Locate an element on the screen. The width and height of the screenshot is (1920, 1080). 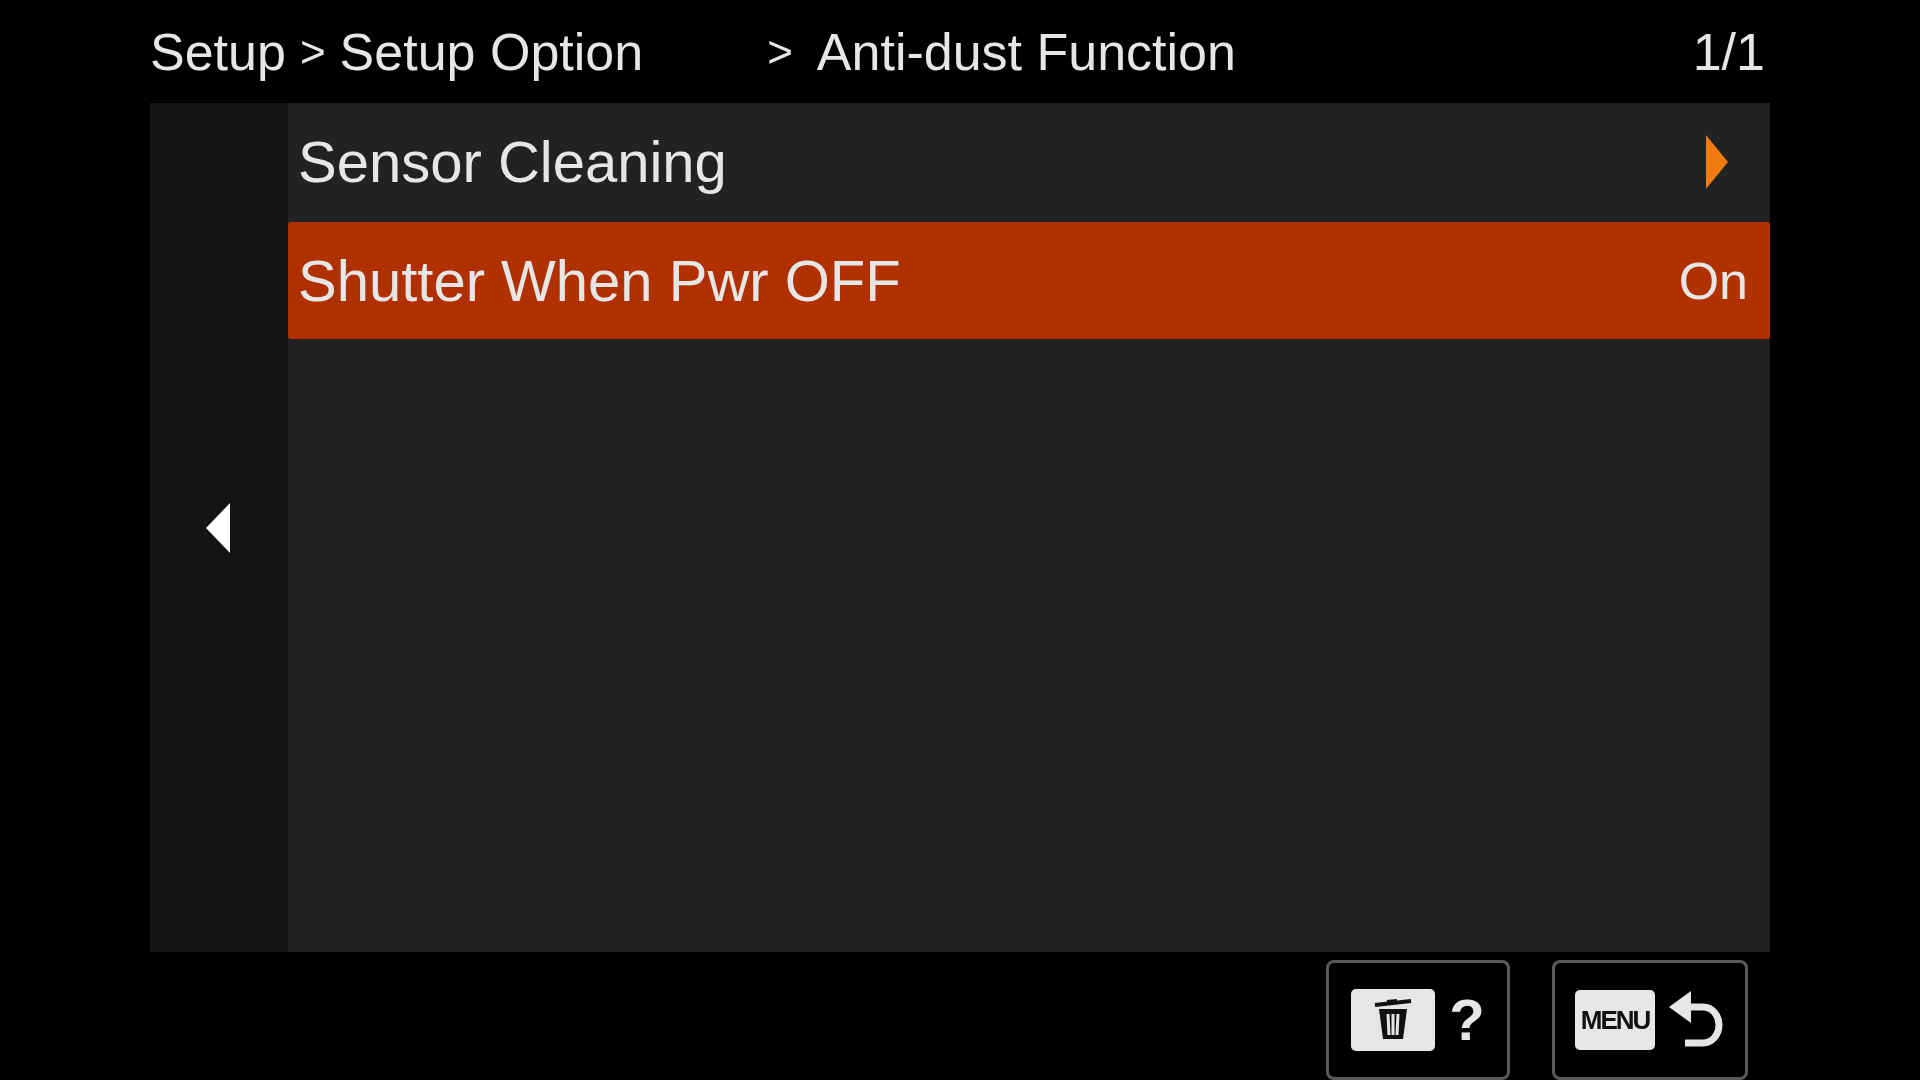
trash-icon is located at coordinates (1393, 1020).